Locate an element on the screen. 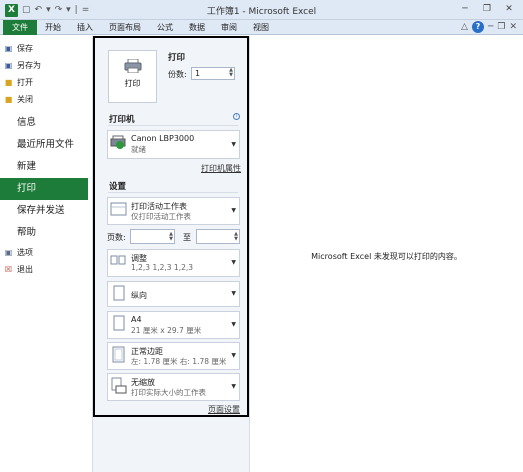  nav-open-label: 打开 is located at coordinates (25, 82).